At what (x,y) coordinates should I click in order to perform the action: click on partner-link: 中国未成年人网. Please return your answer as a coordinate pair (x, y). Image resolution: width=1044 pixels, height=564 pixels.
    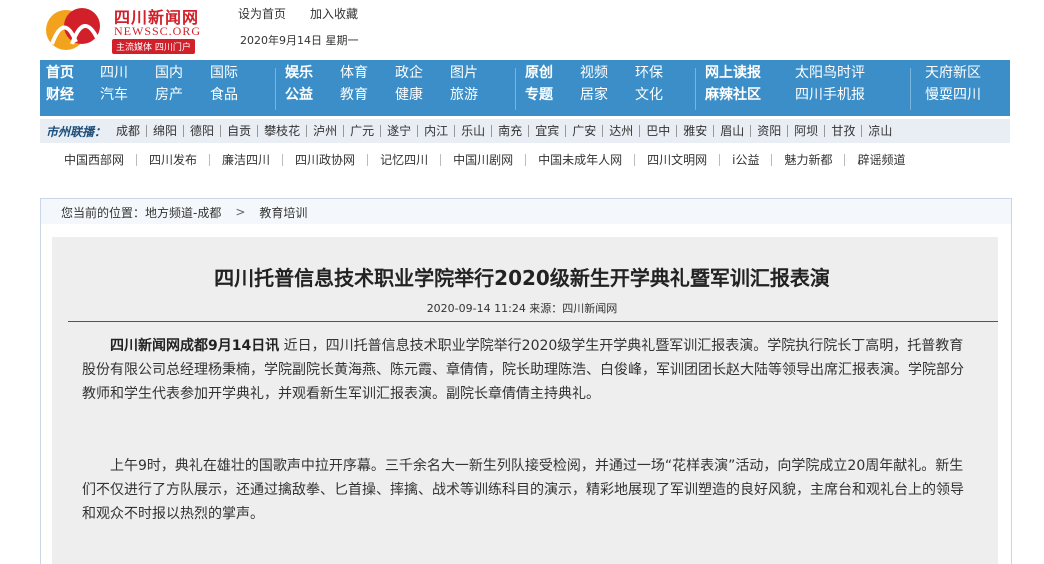
    Looking at the image, I should click on (579, 160).